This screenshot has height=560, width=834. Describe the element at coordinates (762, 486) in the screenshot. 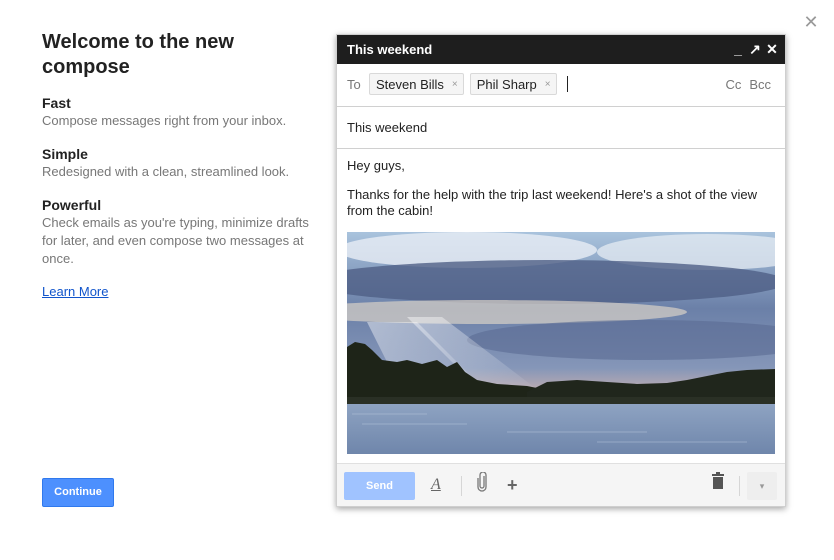

I see `more-options-button: ▾` at that location.